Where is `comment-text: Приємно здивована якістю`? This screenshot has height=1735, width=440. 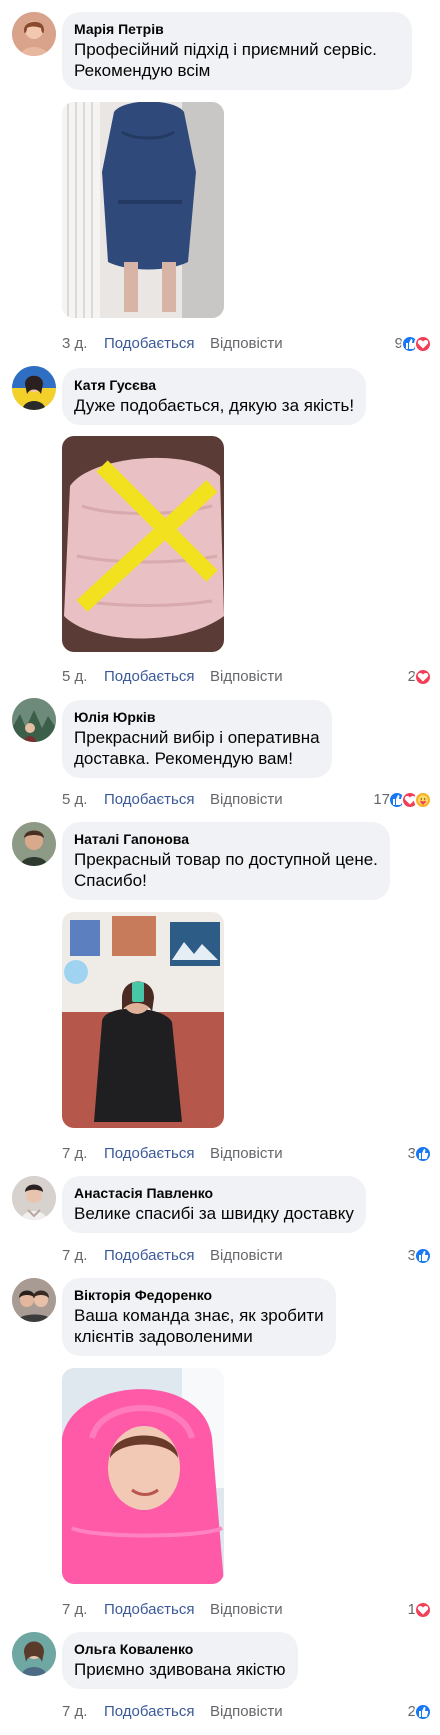
comment-text: Приємно здивована якістю is located at coordinates (180, 1669).